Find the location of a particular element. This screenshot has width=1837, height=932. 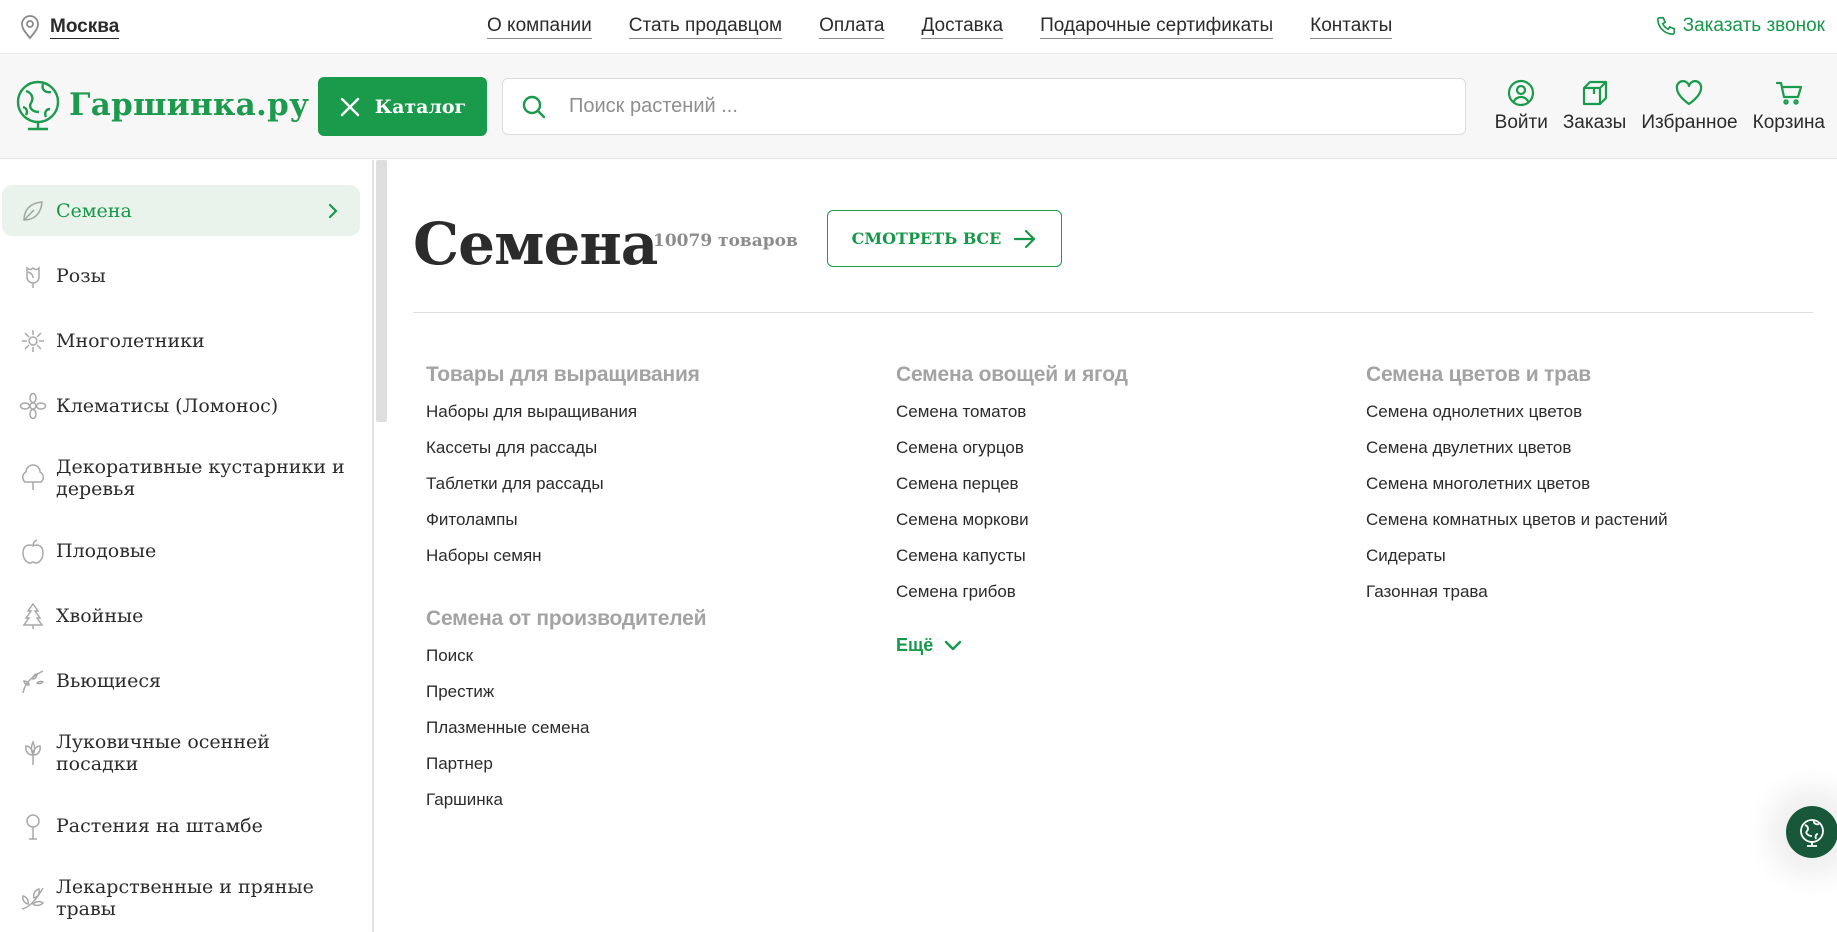

subcategory-link: Семена многолетних цветов is located at coordinates (1596, 491).